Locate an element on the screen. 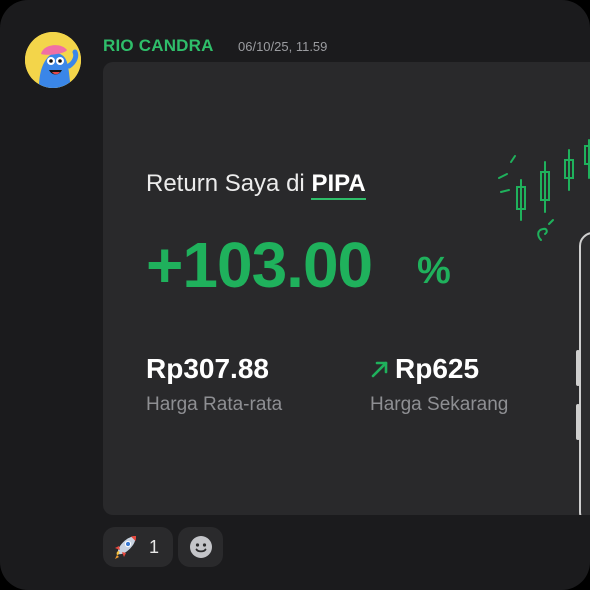 This screenshot has width=590, height=590. average-price: Rp307.88 is located at coordinates (207, 368).